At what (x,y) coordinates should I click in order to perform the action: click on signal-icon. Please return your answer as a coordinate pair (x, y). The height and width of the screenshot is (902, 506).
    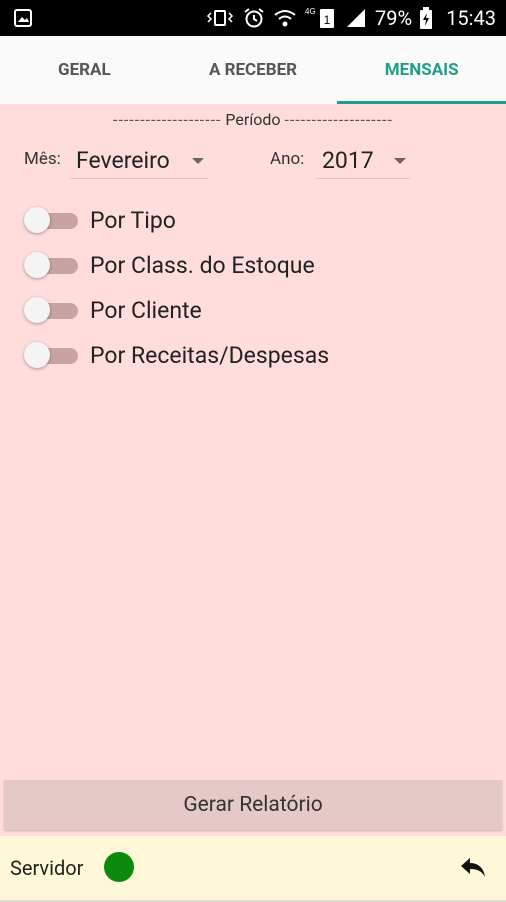
    Looking at the image, I should click on (356, 18).